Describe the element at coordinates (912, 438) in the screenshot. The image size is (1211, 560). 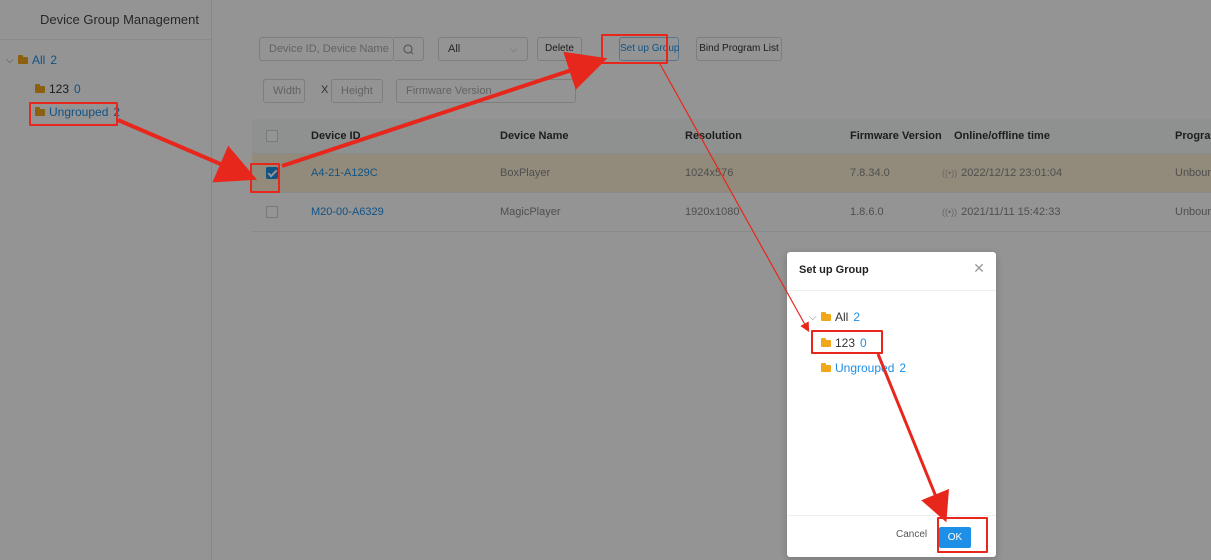
I see `arrow-123-to-ok` at that location.